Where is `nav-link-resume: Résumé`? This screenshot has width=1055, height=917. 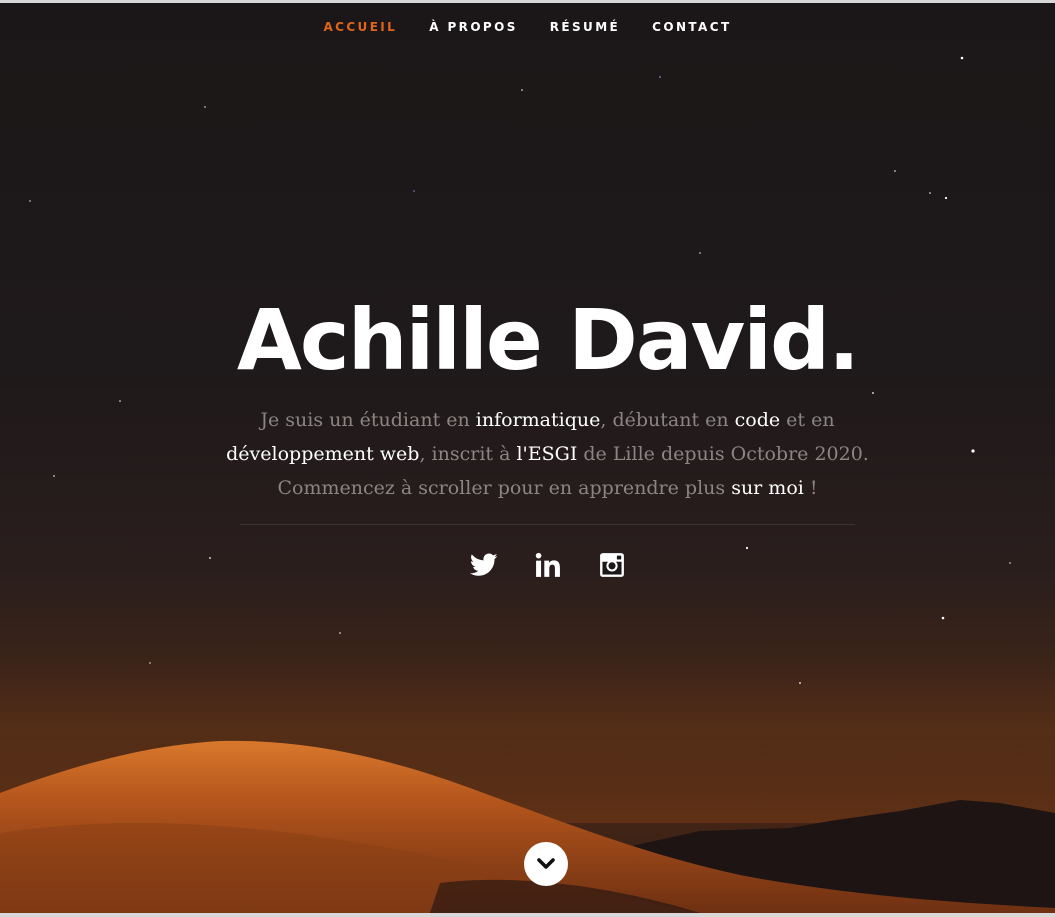
nav-link-resume: Résumé is located at coordinates (585, 27).